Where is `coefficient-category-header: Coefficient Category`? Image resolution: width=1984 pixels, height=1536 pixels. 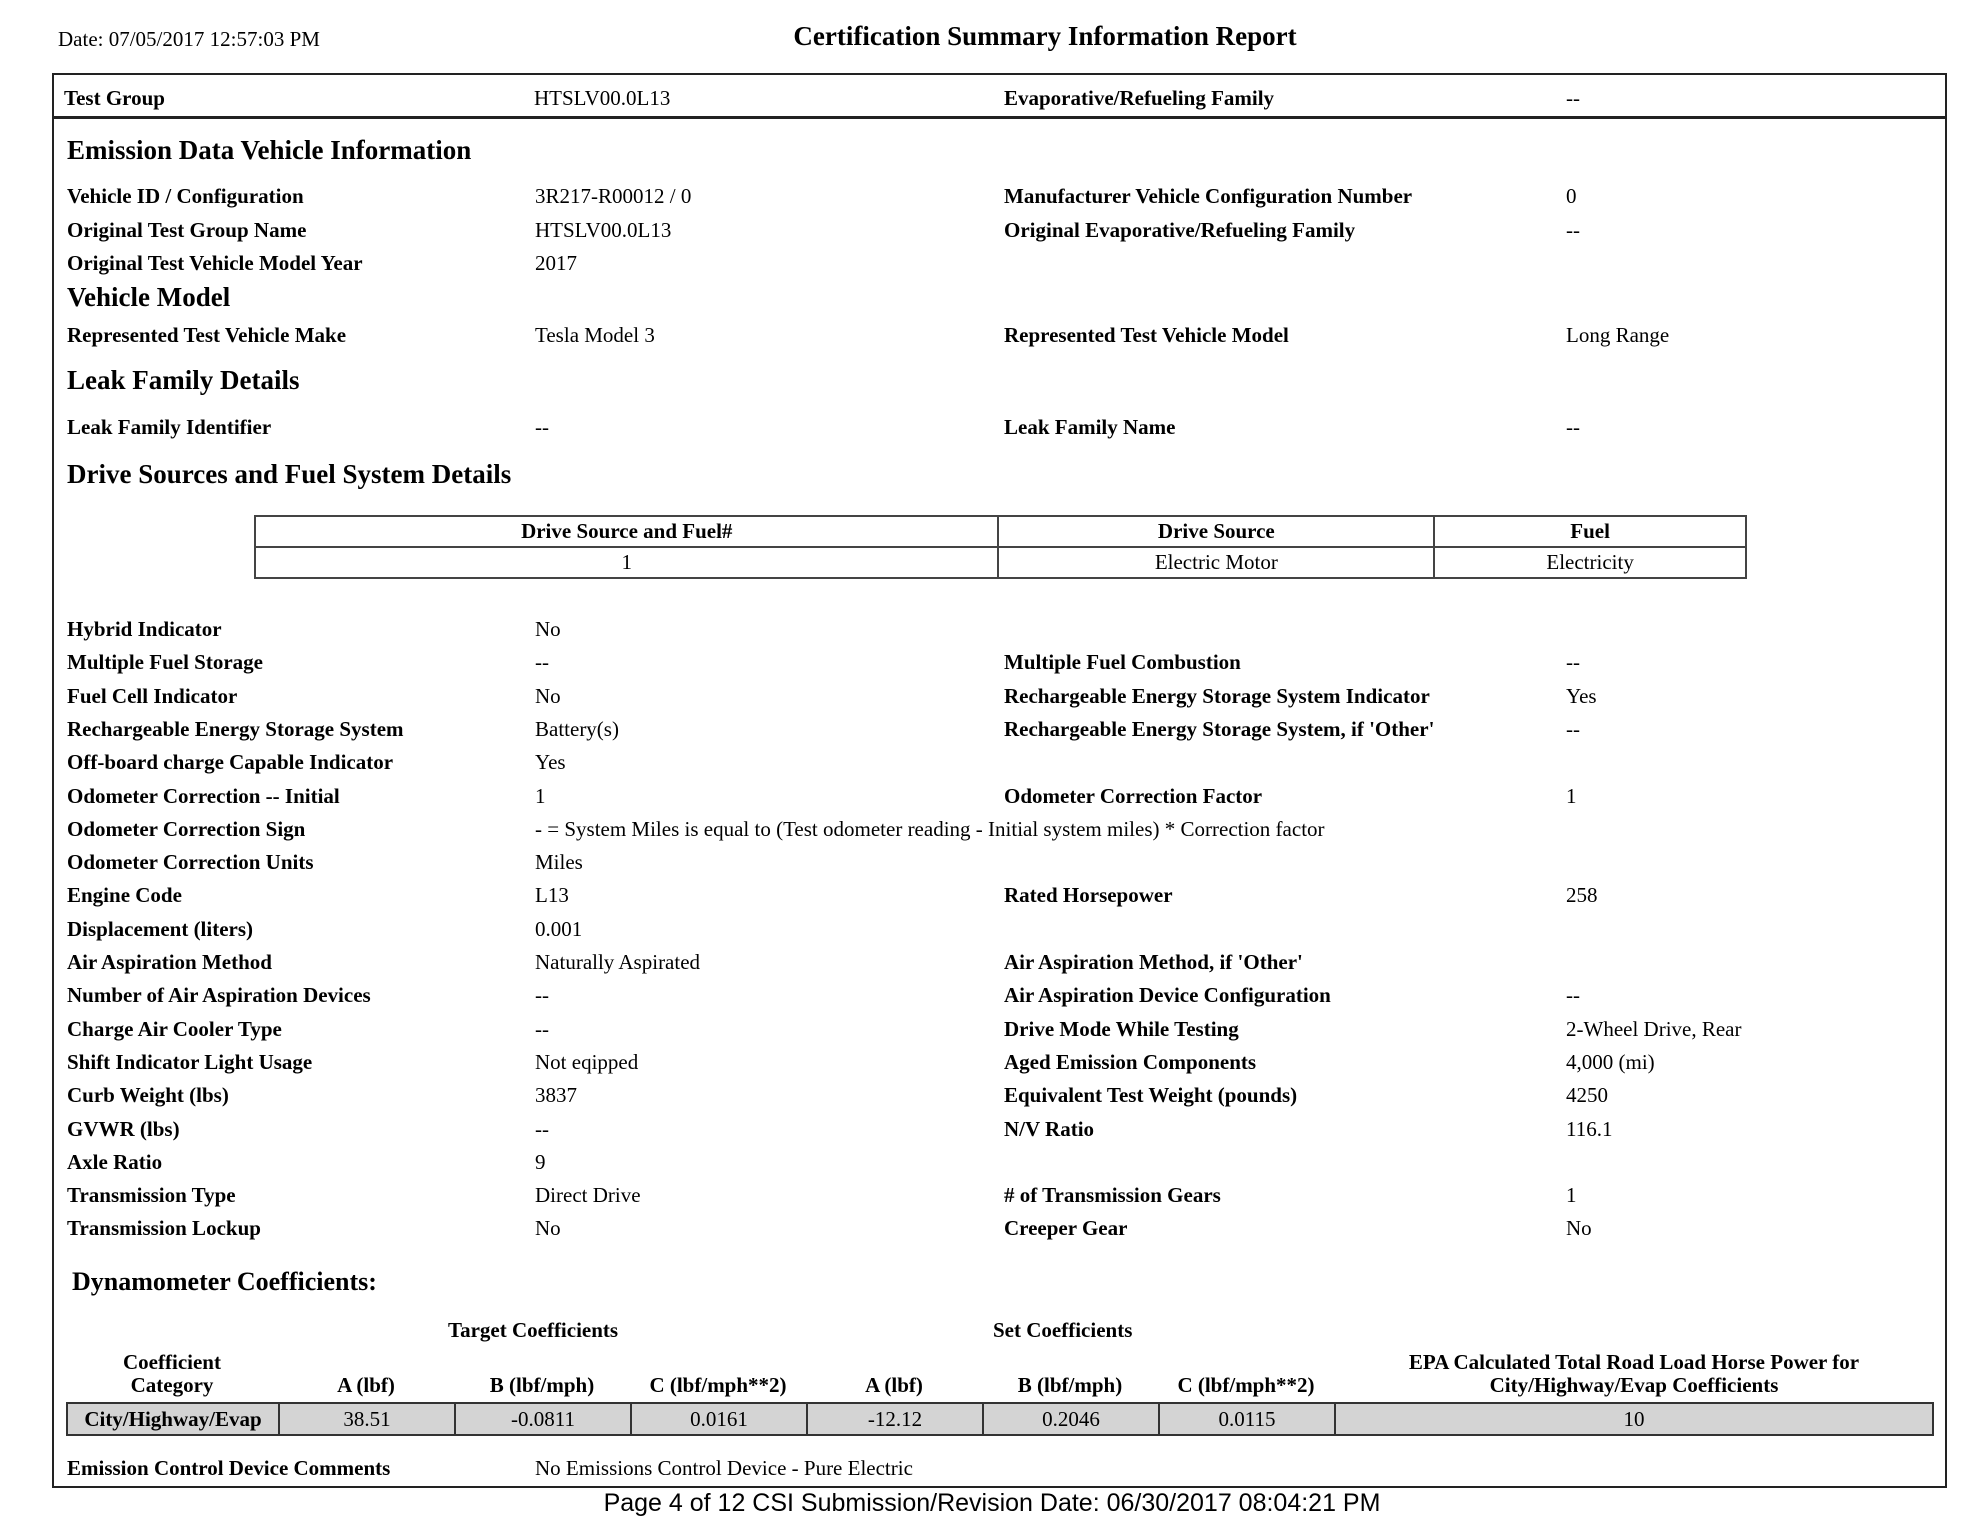
coefficient-category-header: Coefficient Category is located at coordinates (172, 1374).